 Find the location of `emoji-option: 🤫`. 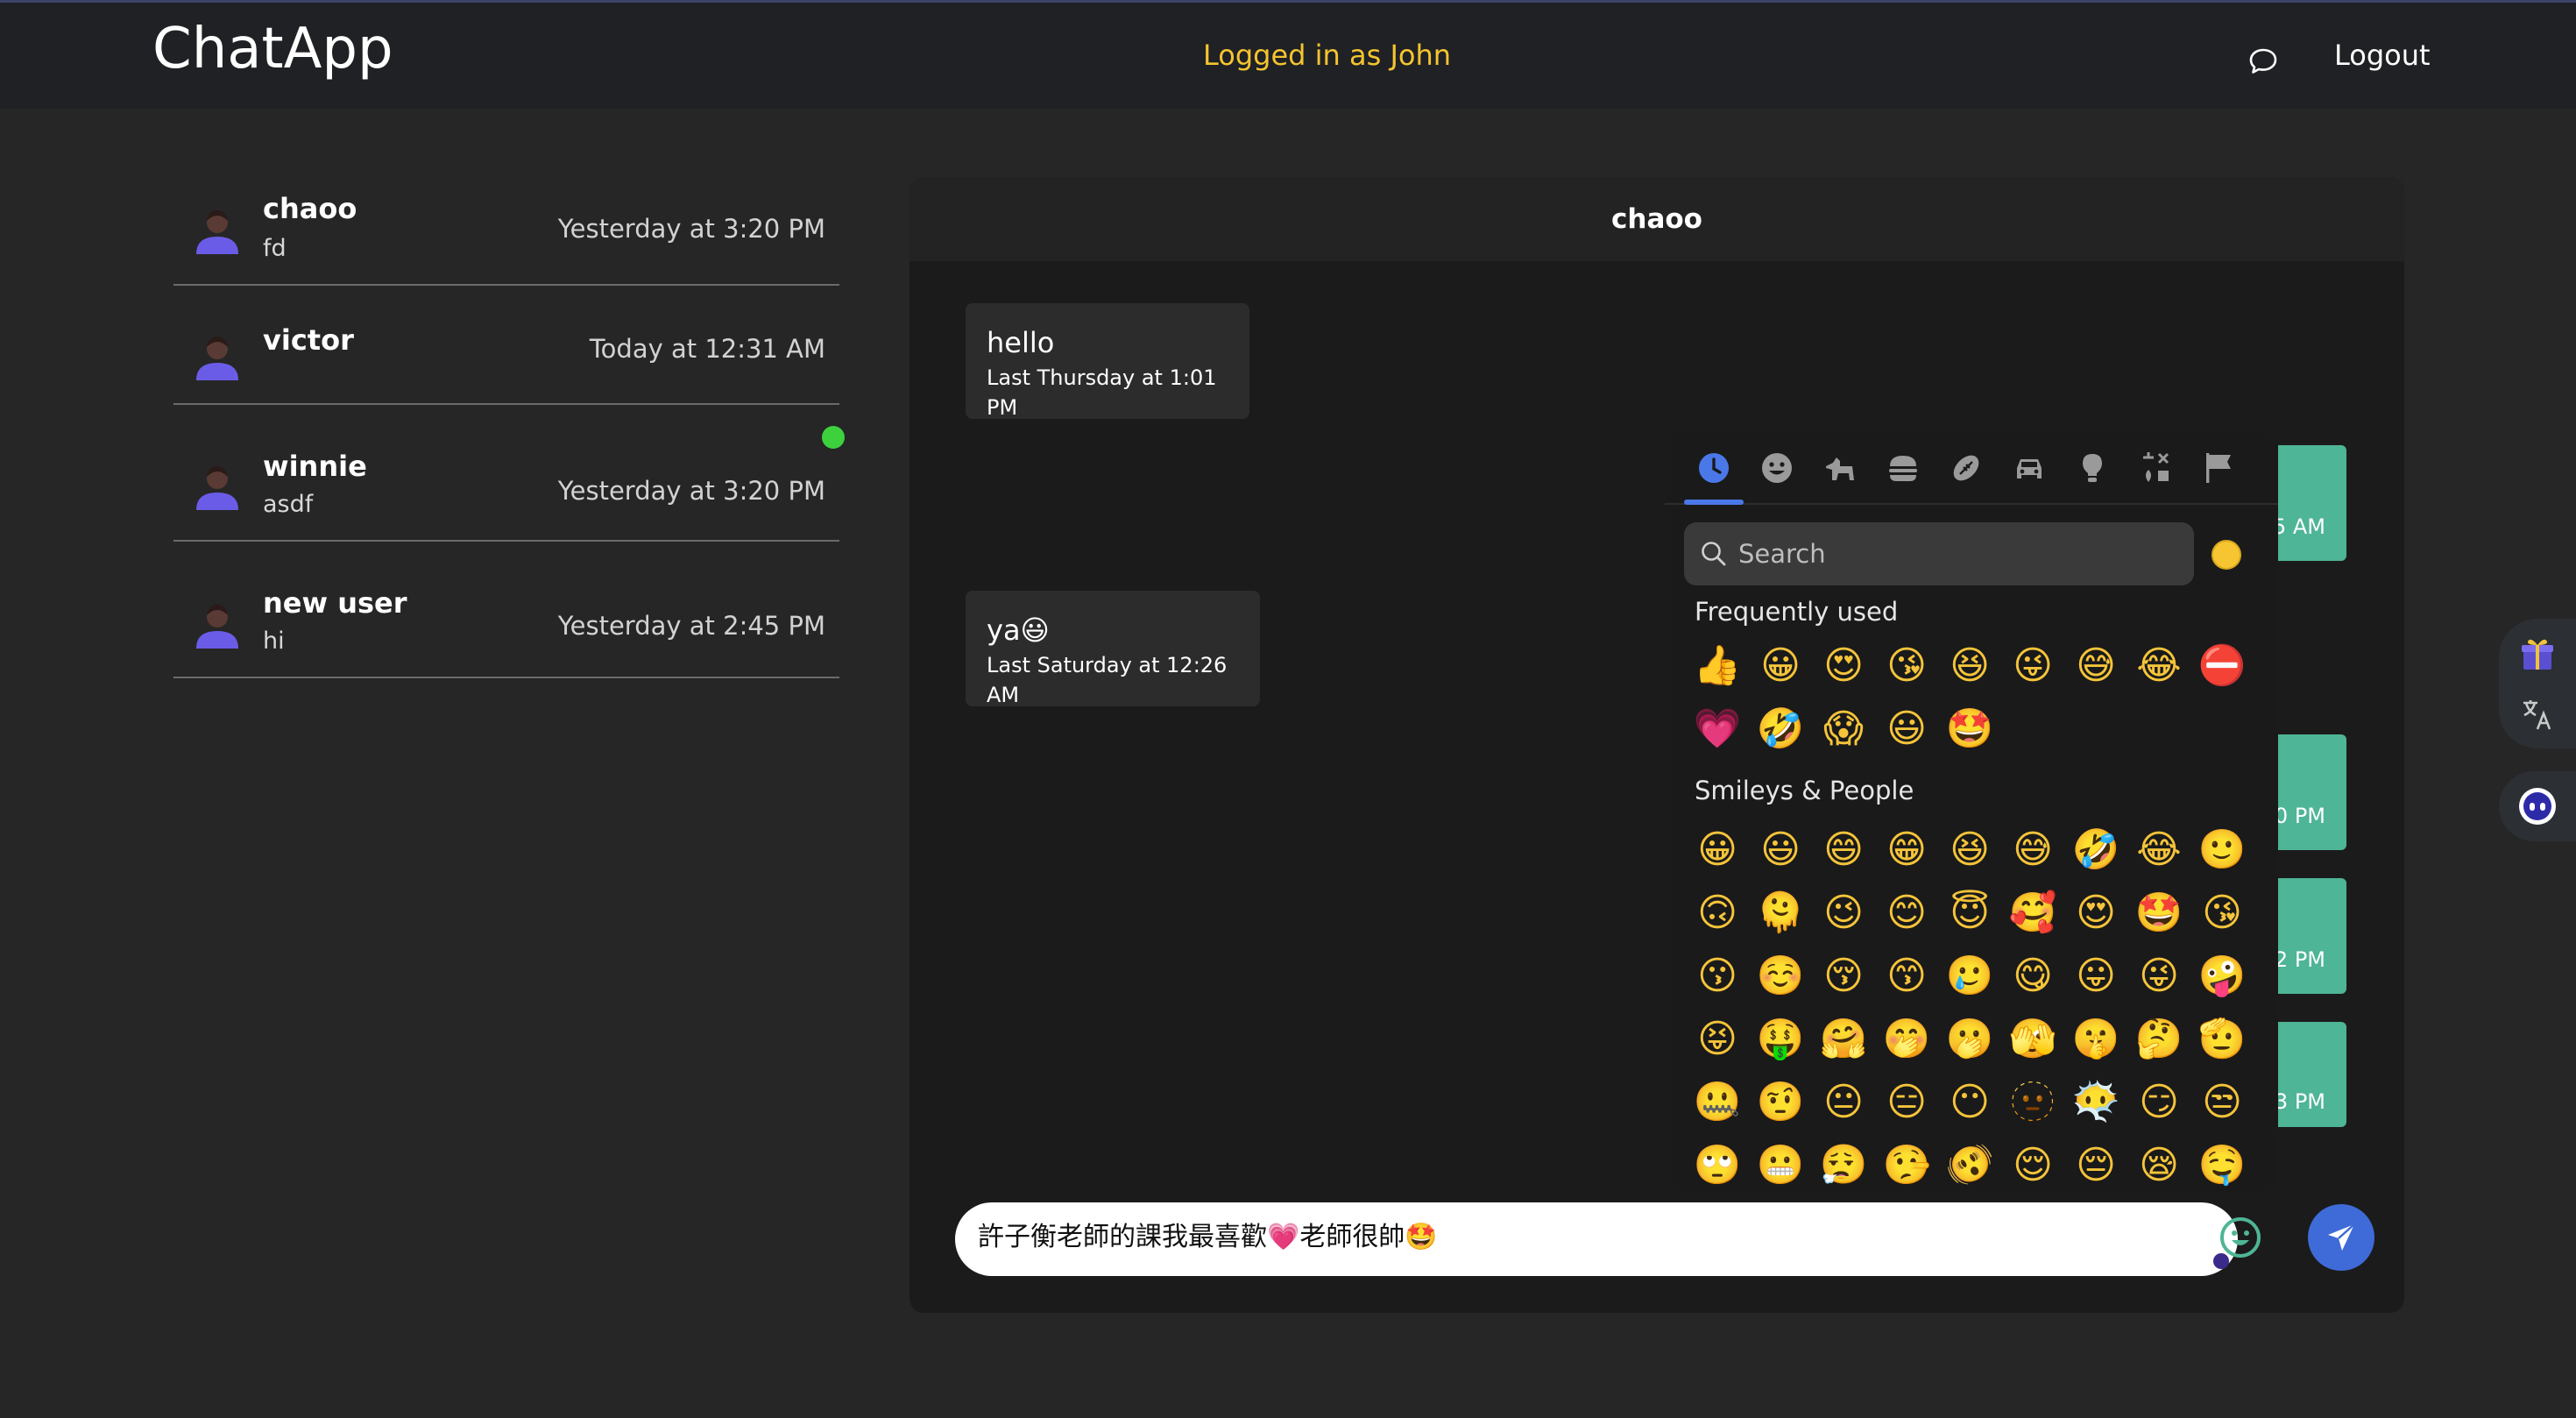

emoji-option: 🤫 is located at coordinates (2095, 1039).